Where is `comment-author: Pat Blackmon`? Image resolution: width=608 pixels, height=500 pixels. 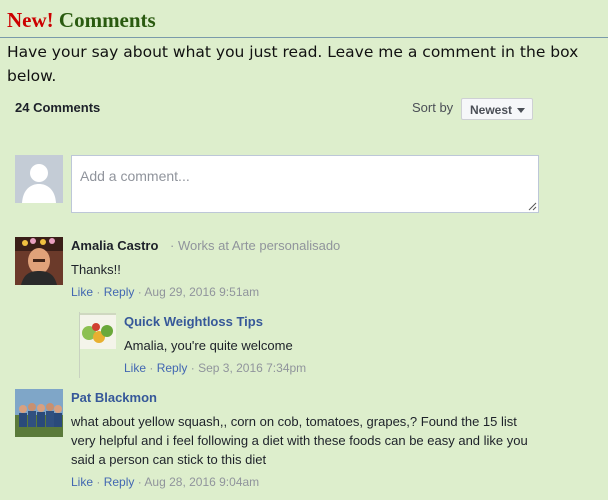 comment-author: Pat Blackmon is located at coordinates (114, 397).